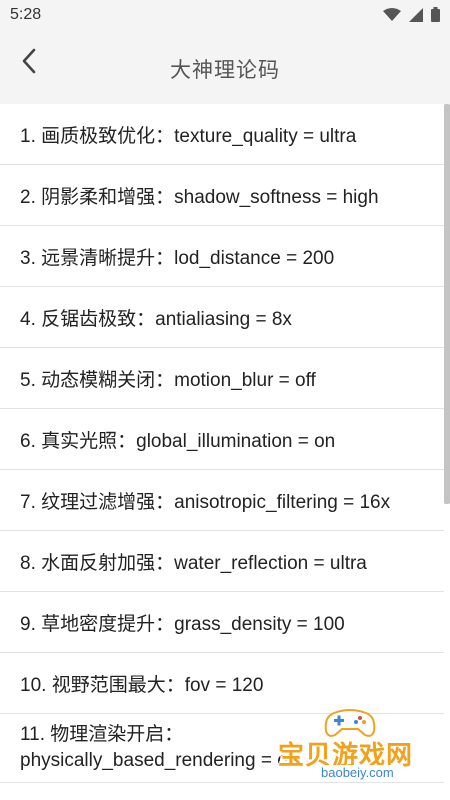  Describe the element at coordinates (193, 563) in the screenshot. I see `list-item-text: 8. 水面反射加强：water_reflection = ultra` at that location.